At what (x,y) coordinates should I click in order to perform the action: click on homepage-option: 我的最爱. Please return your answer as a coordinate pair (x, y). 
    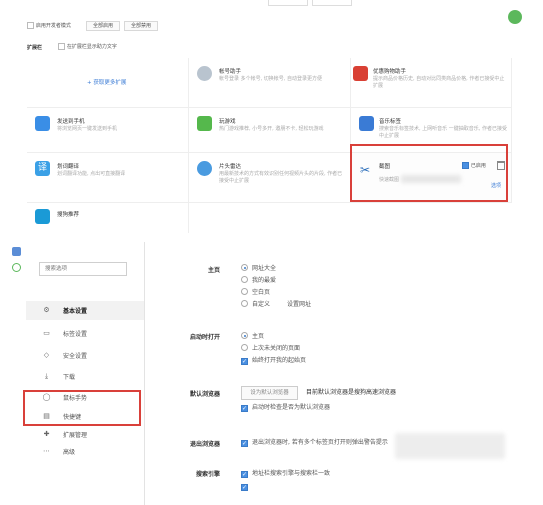
    Looking at the image, I should click on (258, 280).